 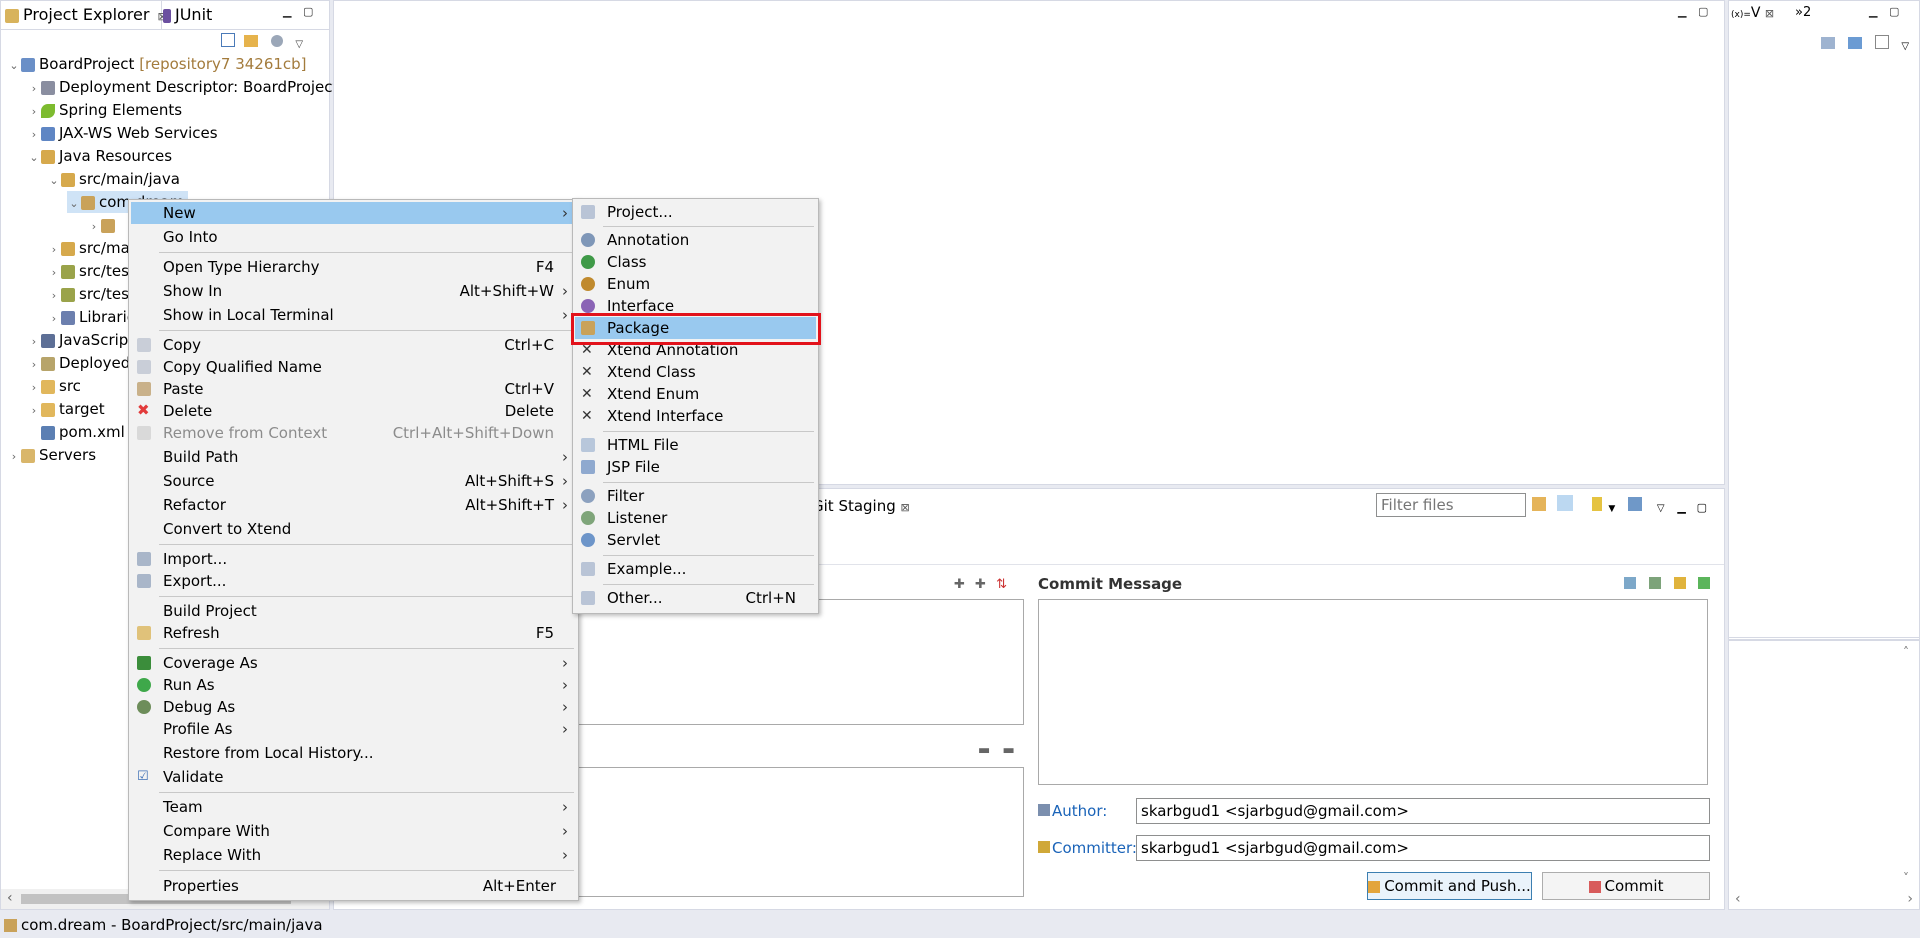 What do you see at coordinates (1451, 505) in the screenshot?
I see `filter-files-input` at bounding box center [1451, 505].